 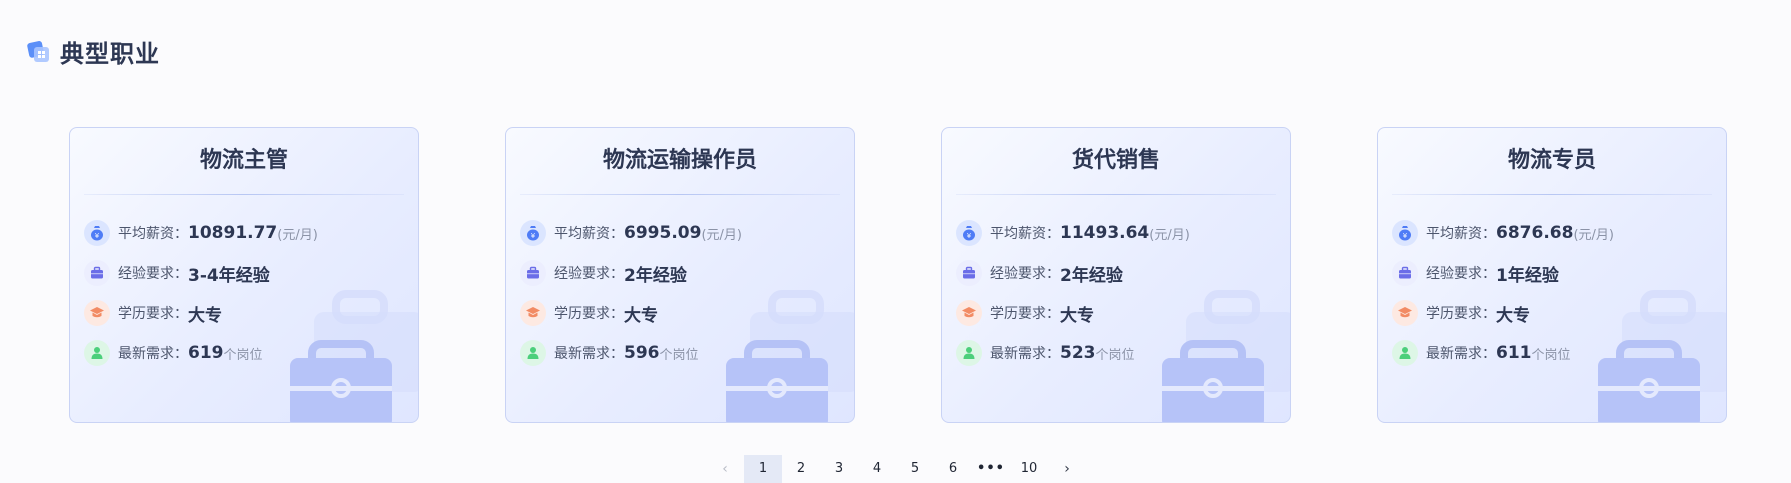 What do you see at coordinates (1514, 353) in the screenshot?
I see `demand-value: 611` at bounding box center [1514, 353].